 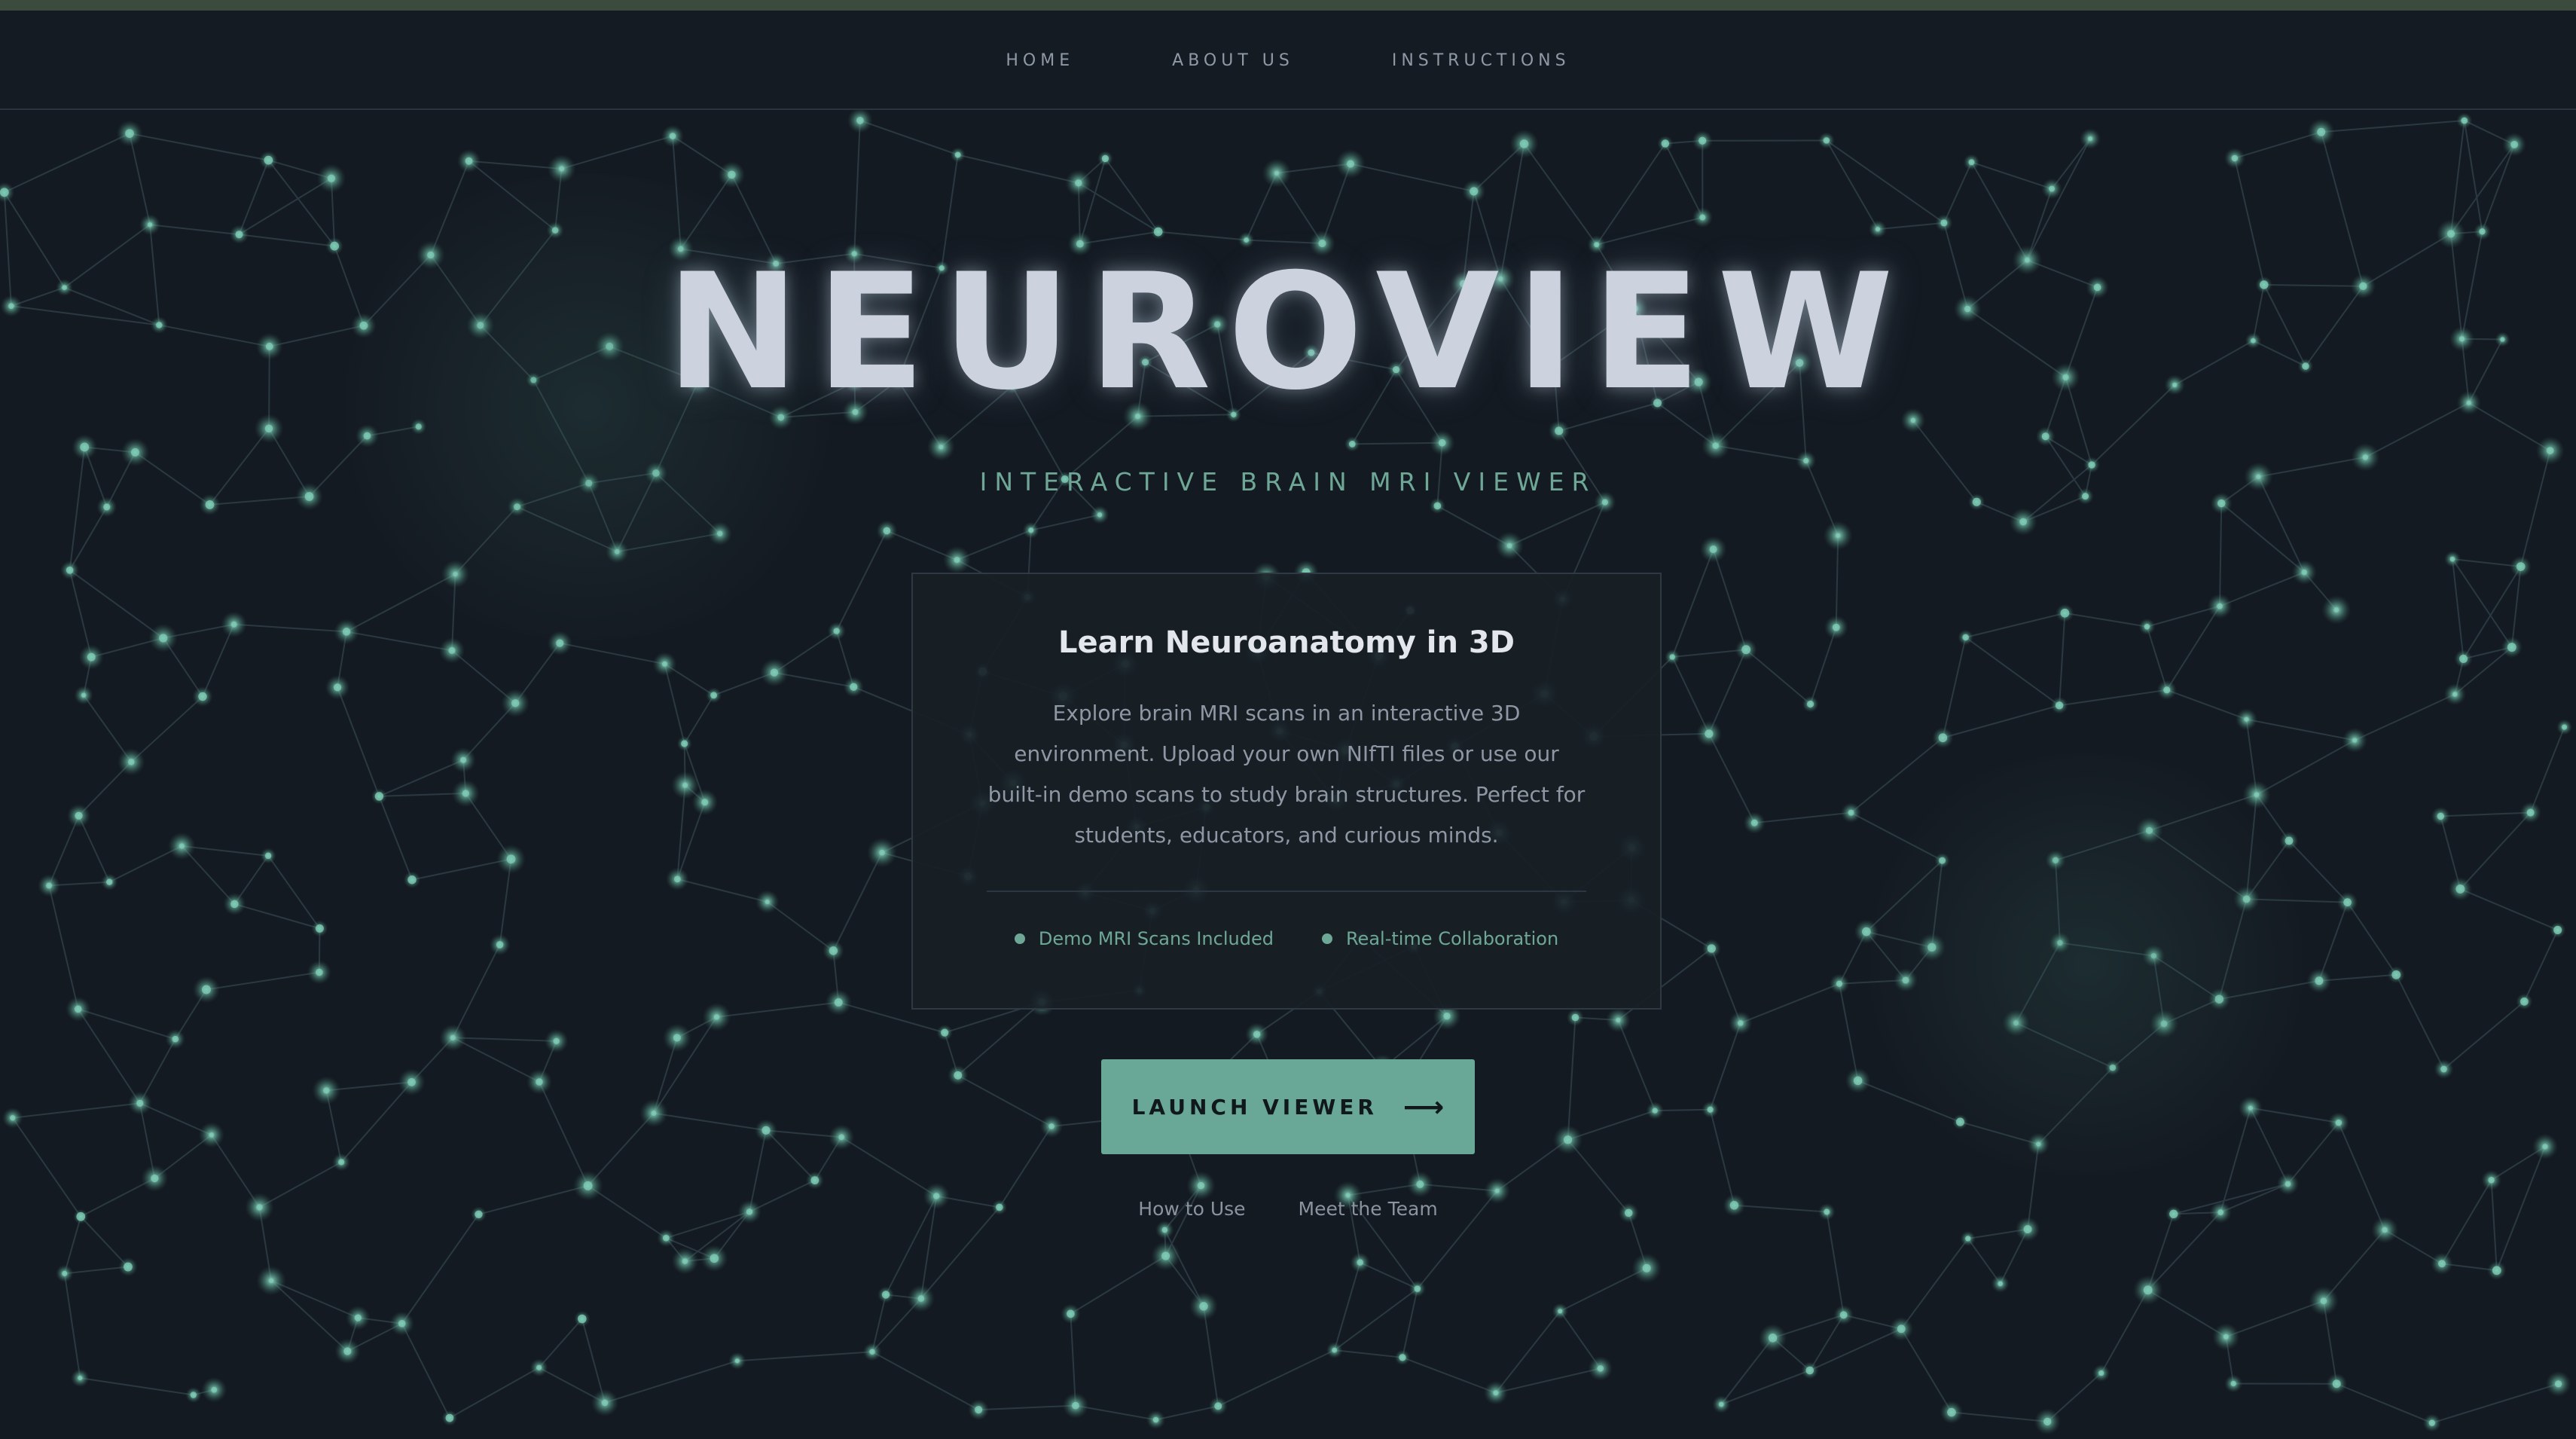 I want to click on nav-instructions: INSTRUCTIONS, so click(x=1481, y=60).